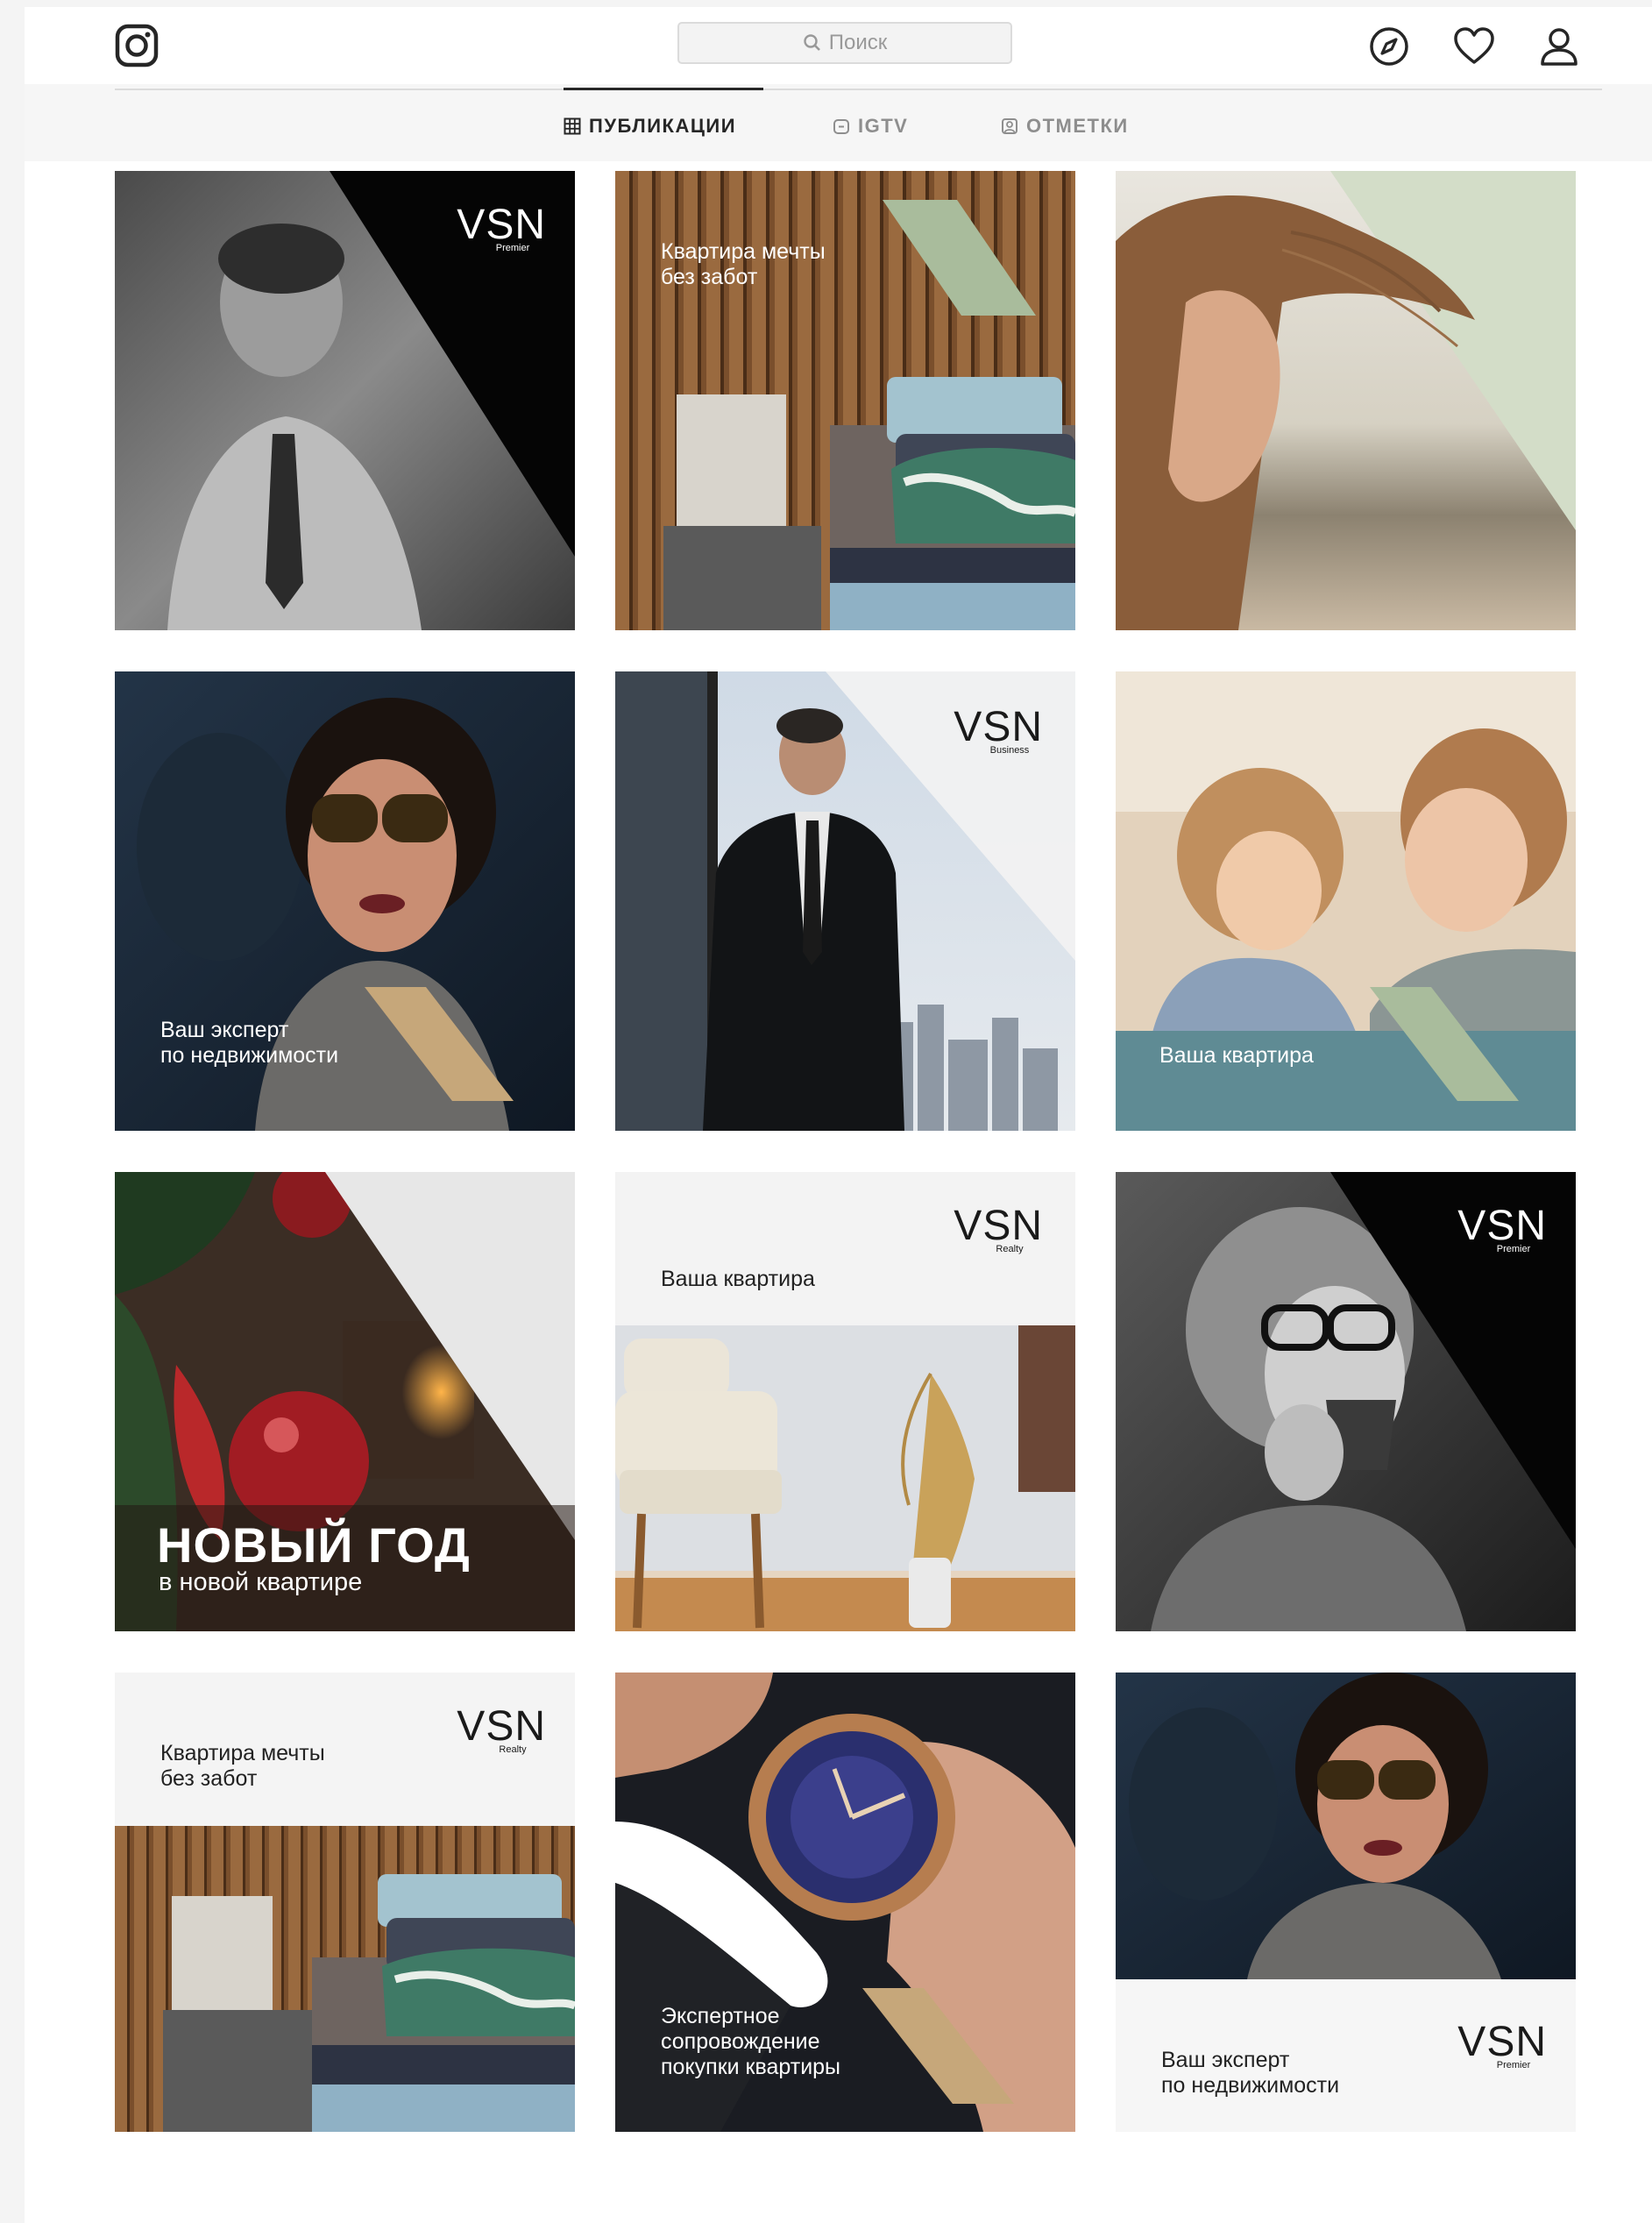  I want to click on igtv-icon, so click(841, 127).